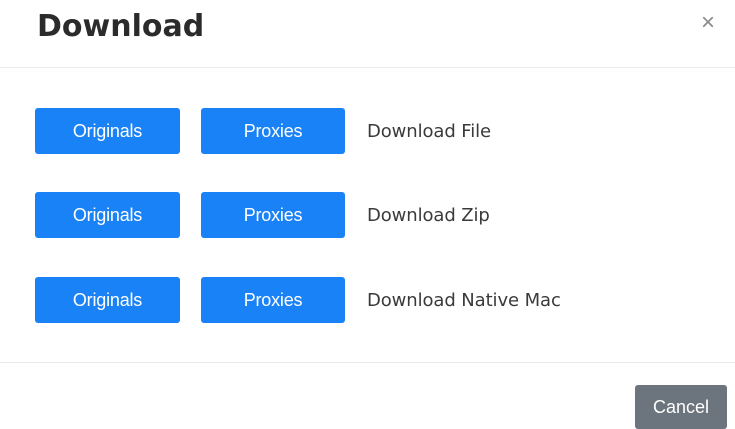 The width and height of the screenshot is (735, 429). I want to click on download-row-native-mac: Originals Proxies Download Native Mac, so click(298, 300).